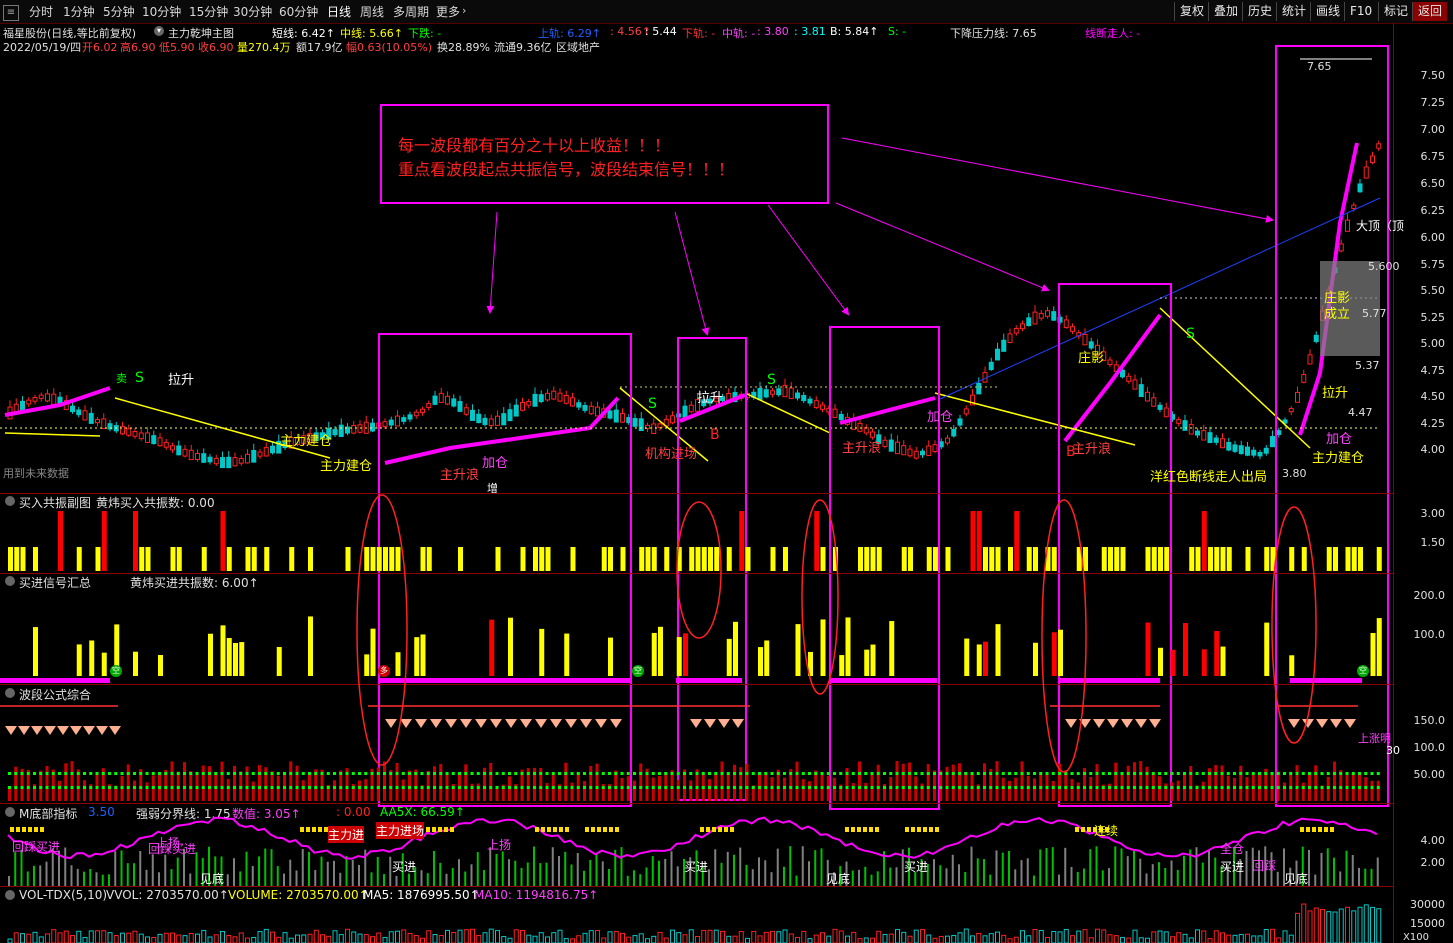  Describe the element at coordinates (1296, 879) in the screenshot. I see `panel4-label-14: 见底` at that location.